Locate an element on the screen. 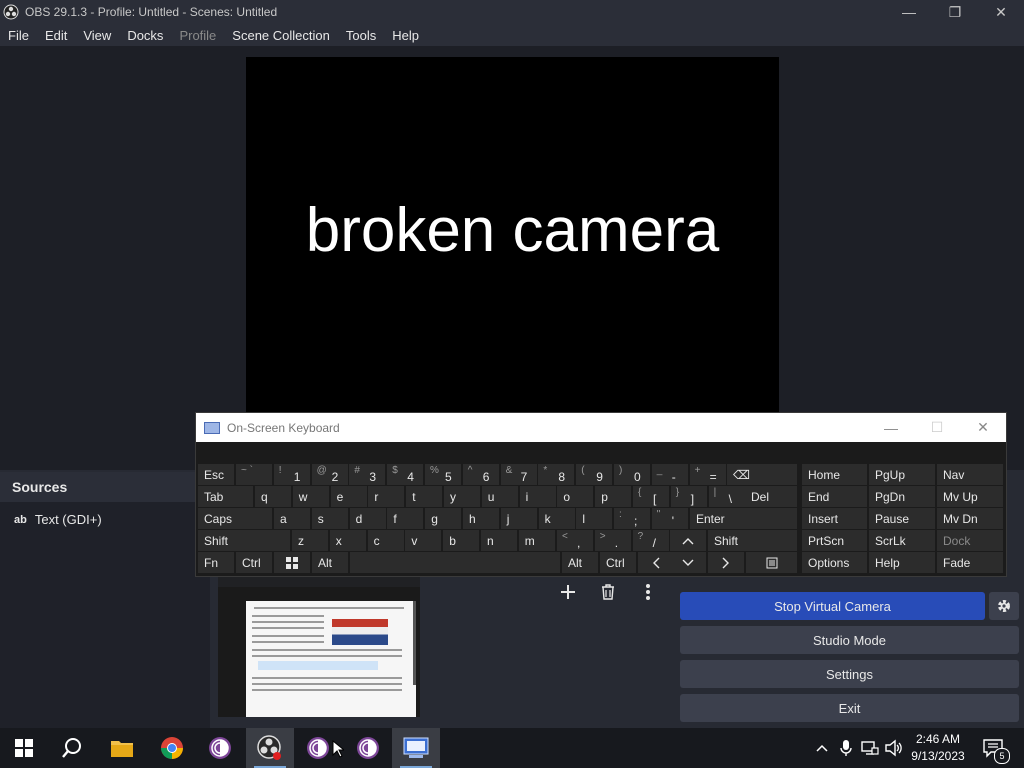 The width and height of the screenshot is (1024, 768). key-caps: Caps is located at coordinates (235, 518).